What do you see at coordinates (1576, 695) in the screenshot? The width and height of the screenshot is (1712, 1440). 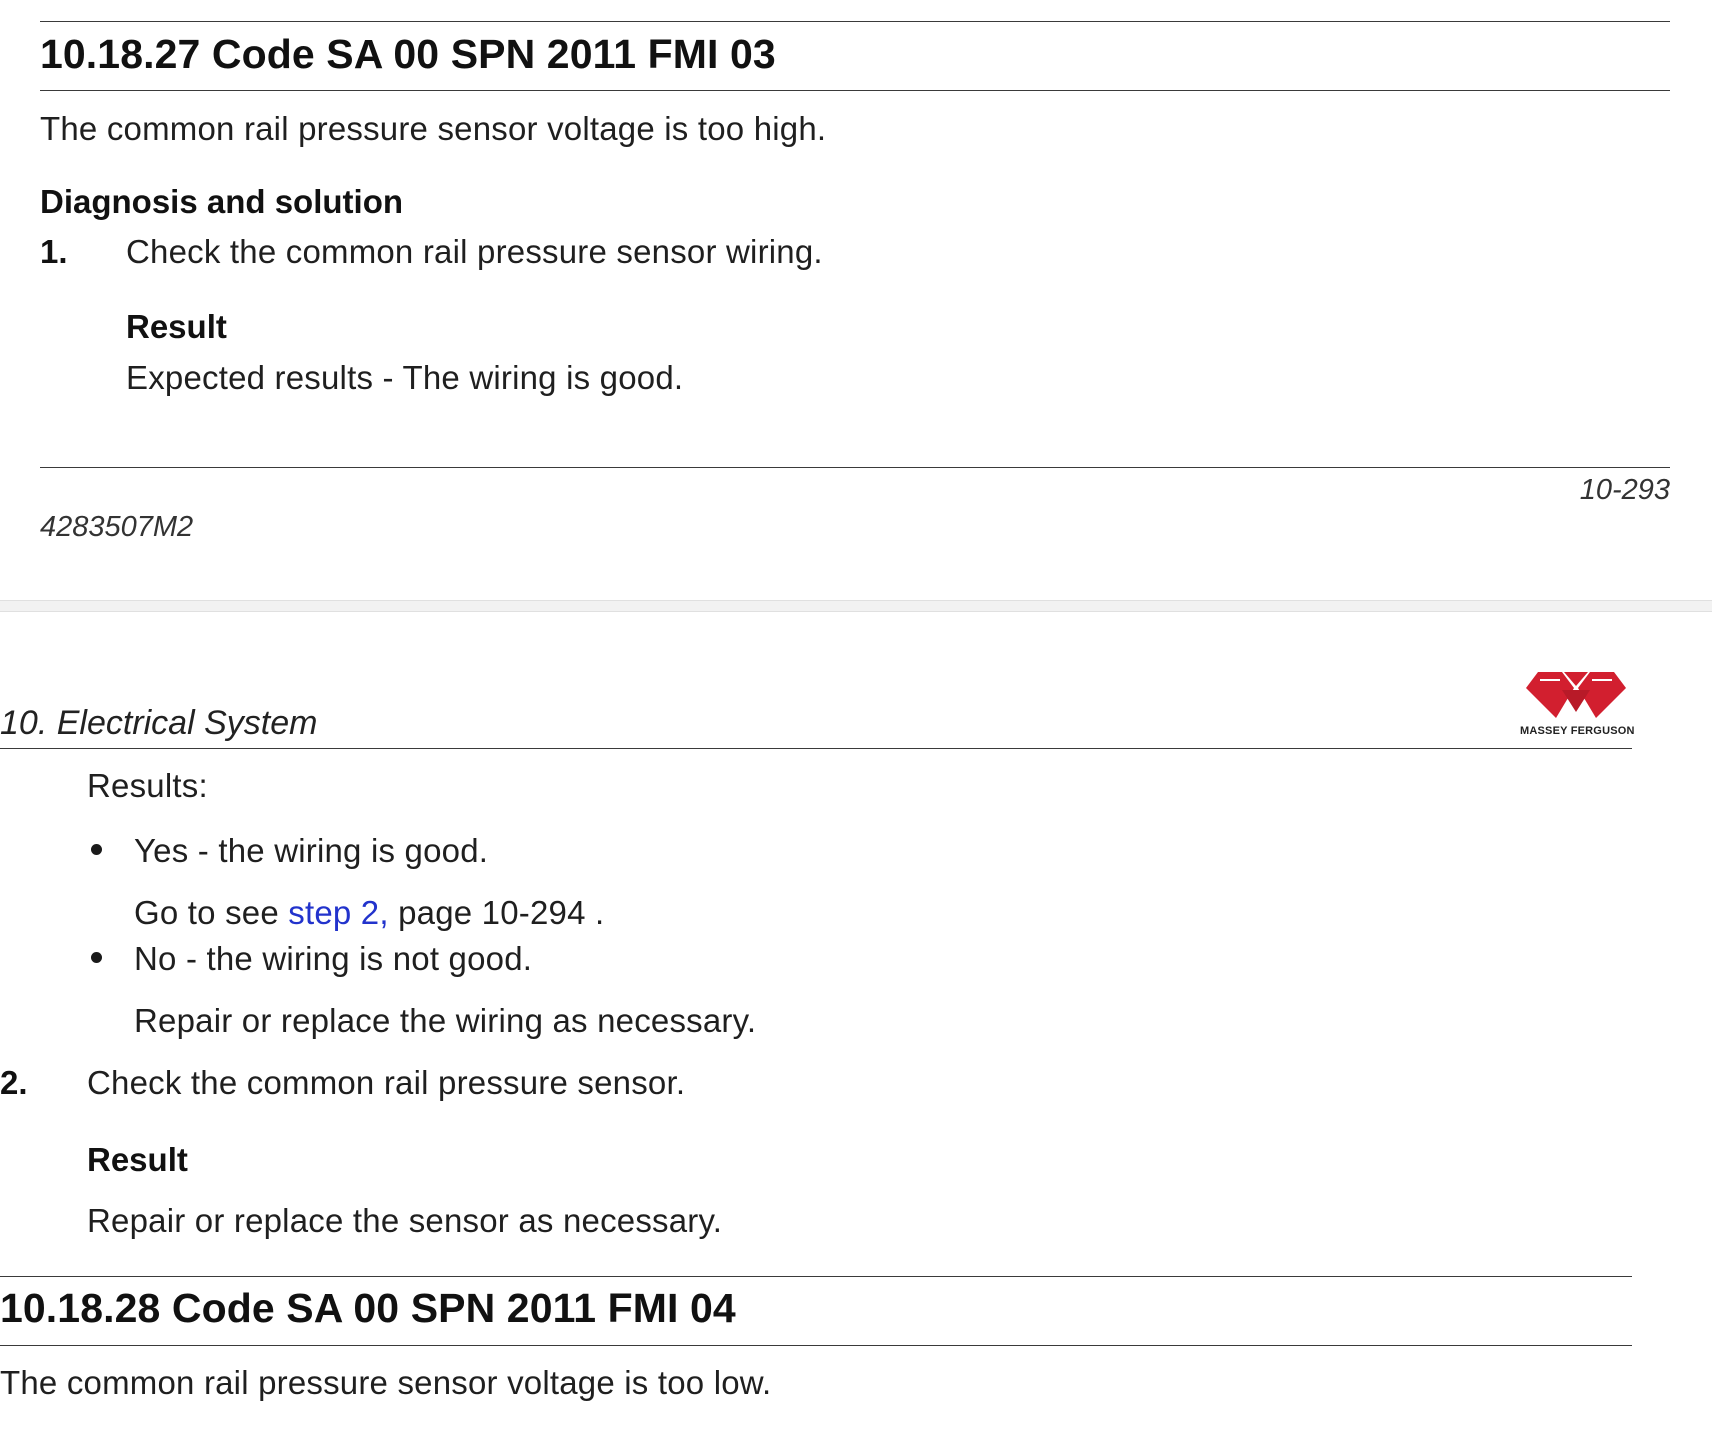 I see `triple-triangle-logo-icon` at bounding box center [1576, 695].